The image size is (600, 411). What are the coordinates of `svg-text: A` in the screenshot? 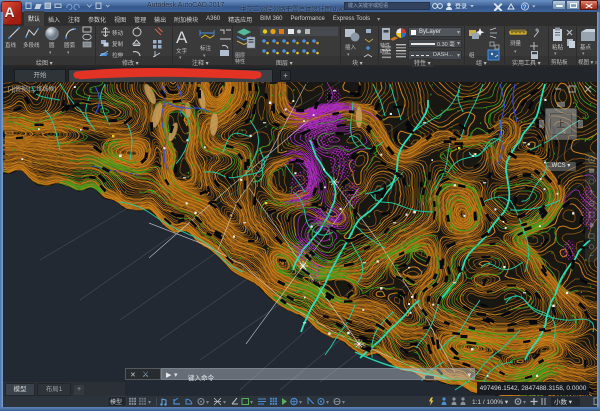 It's located at (182, 37).